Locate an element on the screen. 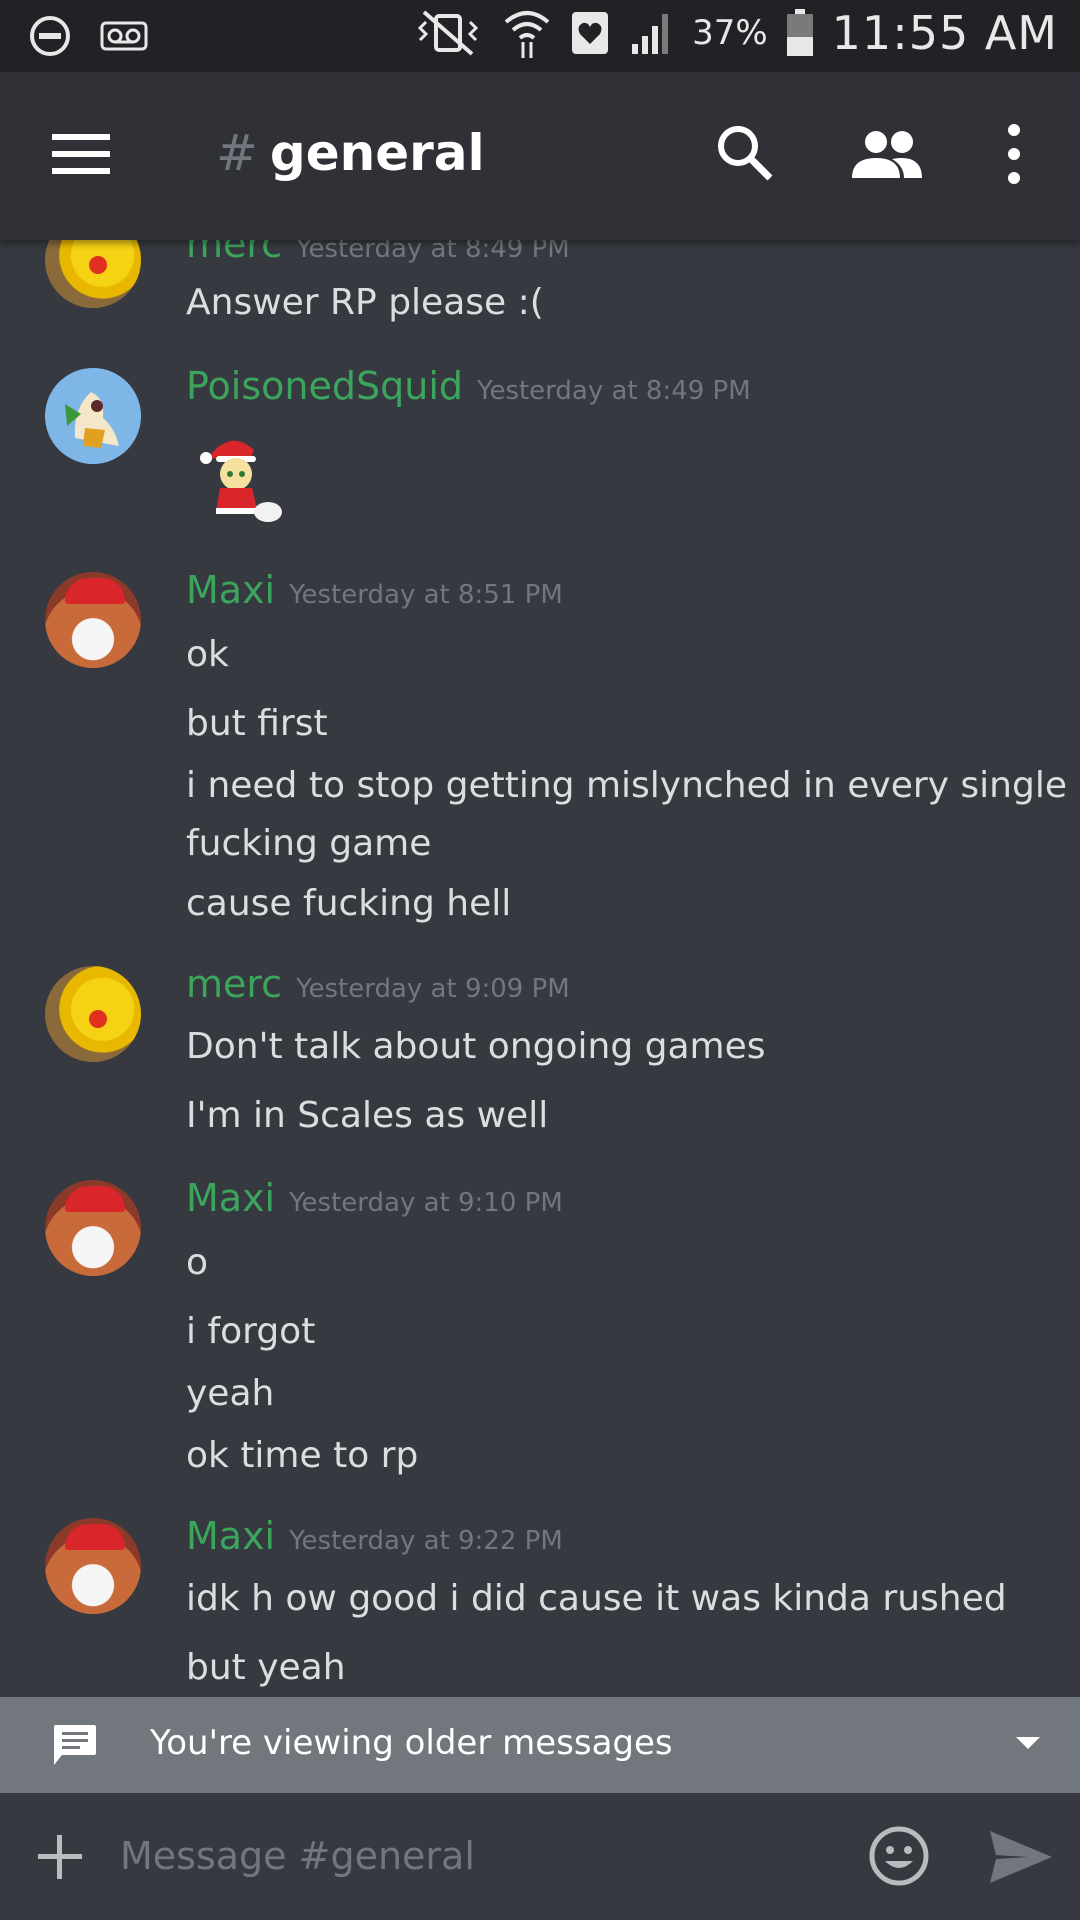 This screenshot has height=1920, width=1080. author-name: PoisonedSquid is located at coordinates (324, 386).